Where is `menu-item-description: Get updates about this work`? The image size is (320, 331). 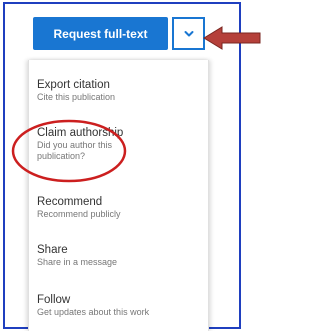 menu-item-description: Get updates about this work is located at coordinates (93, 312).